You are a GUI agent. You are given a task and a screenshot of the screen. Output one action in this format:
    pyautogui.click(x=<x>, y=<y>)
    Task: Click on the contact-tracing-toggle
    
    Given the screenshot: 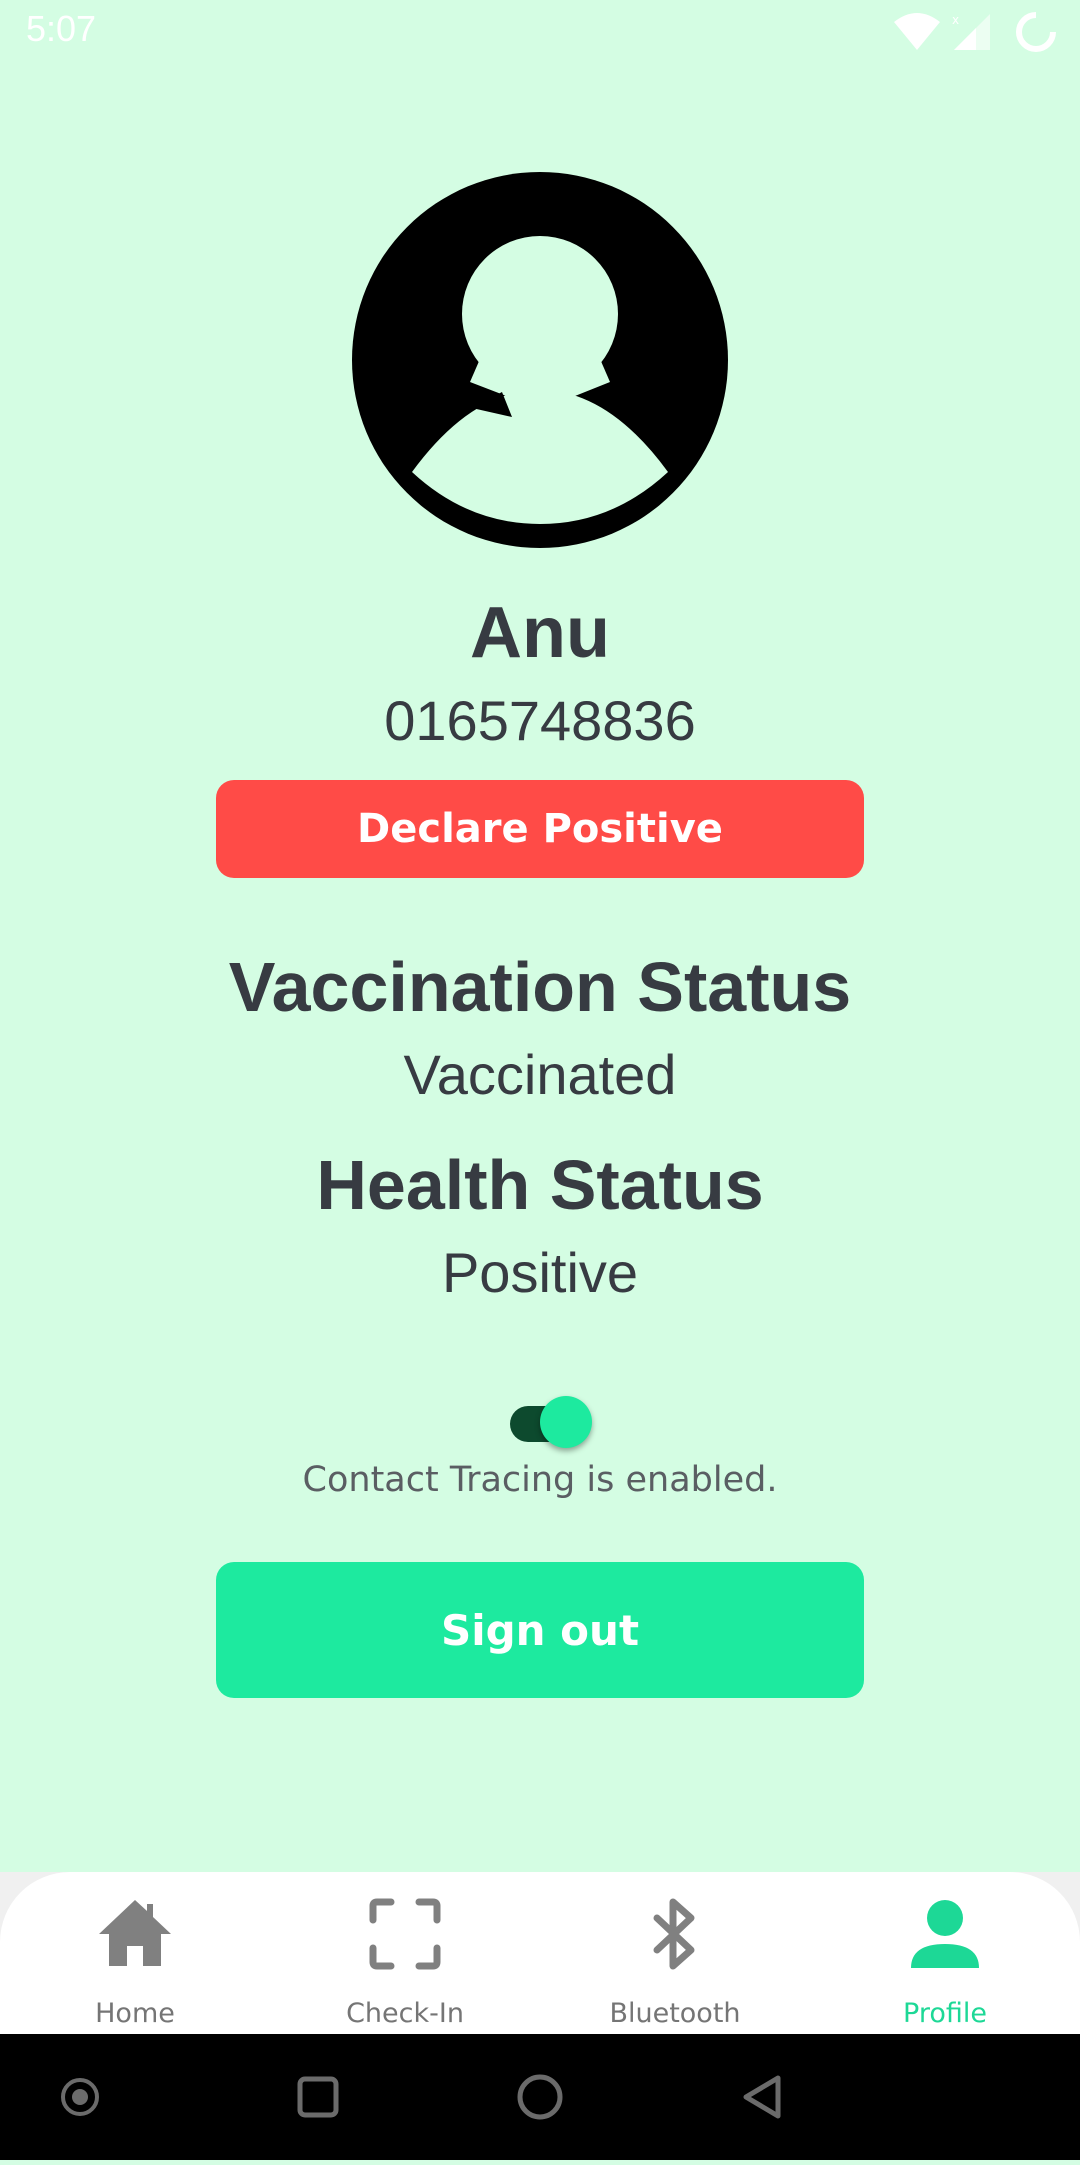 What is the action you would take?
    pyautogui.click(x=550, y=1422)
    